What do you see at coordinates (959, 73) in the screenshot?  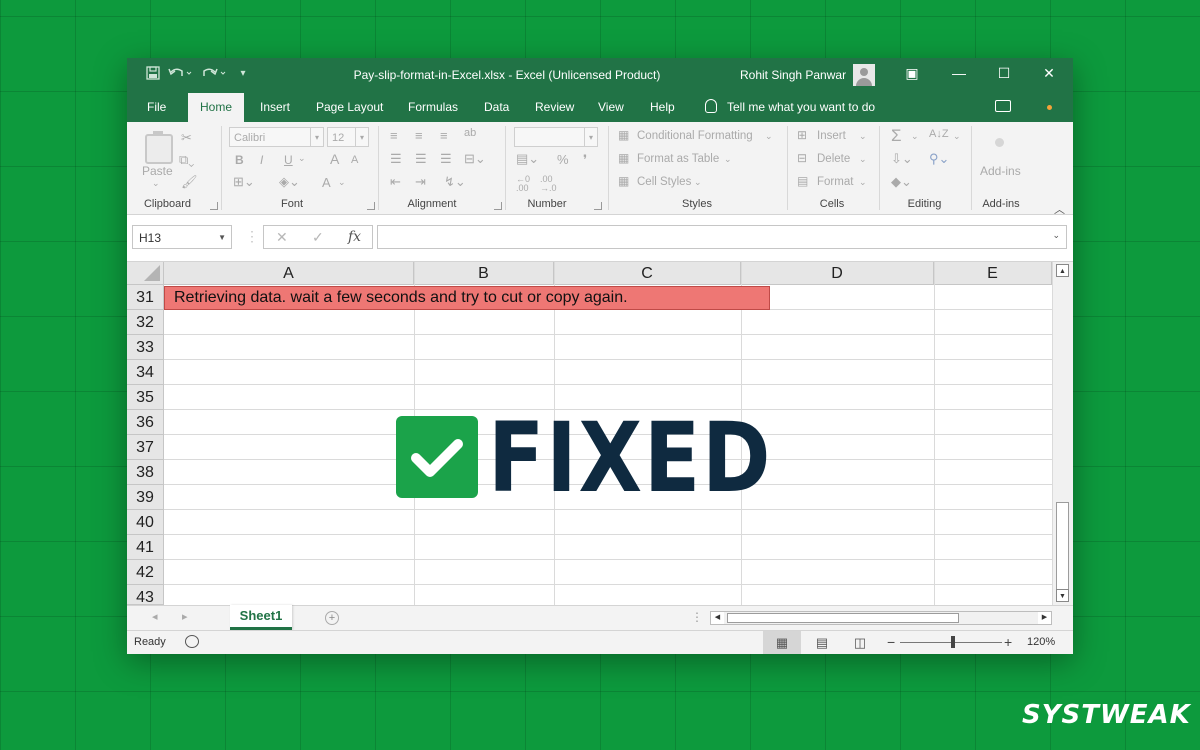 I see `minimize-icon: —` at bounding box center [959, 73].